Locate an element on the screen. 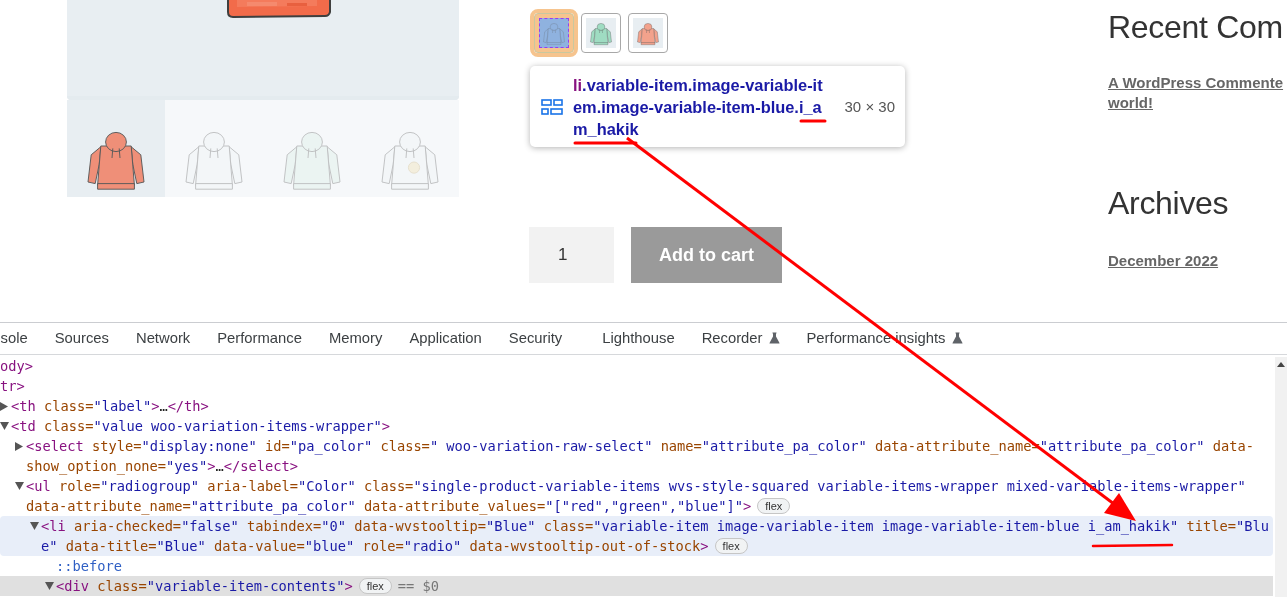 The height and width of the screenshot is (597, 1287). code-line: ody> is located at coordinates (16, 366).